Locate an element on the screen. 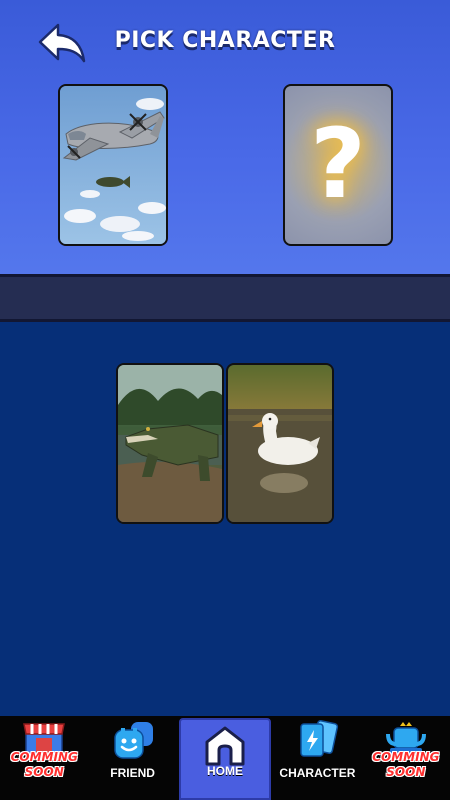 The image size is (450, 800). character-card-crocodile is located at coordinates (170, 443).